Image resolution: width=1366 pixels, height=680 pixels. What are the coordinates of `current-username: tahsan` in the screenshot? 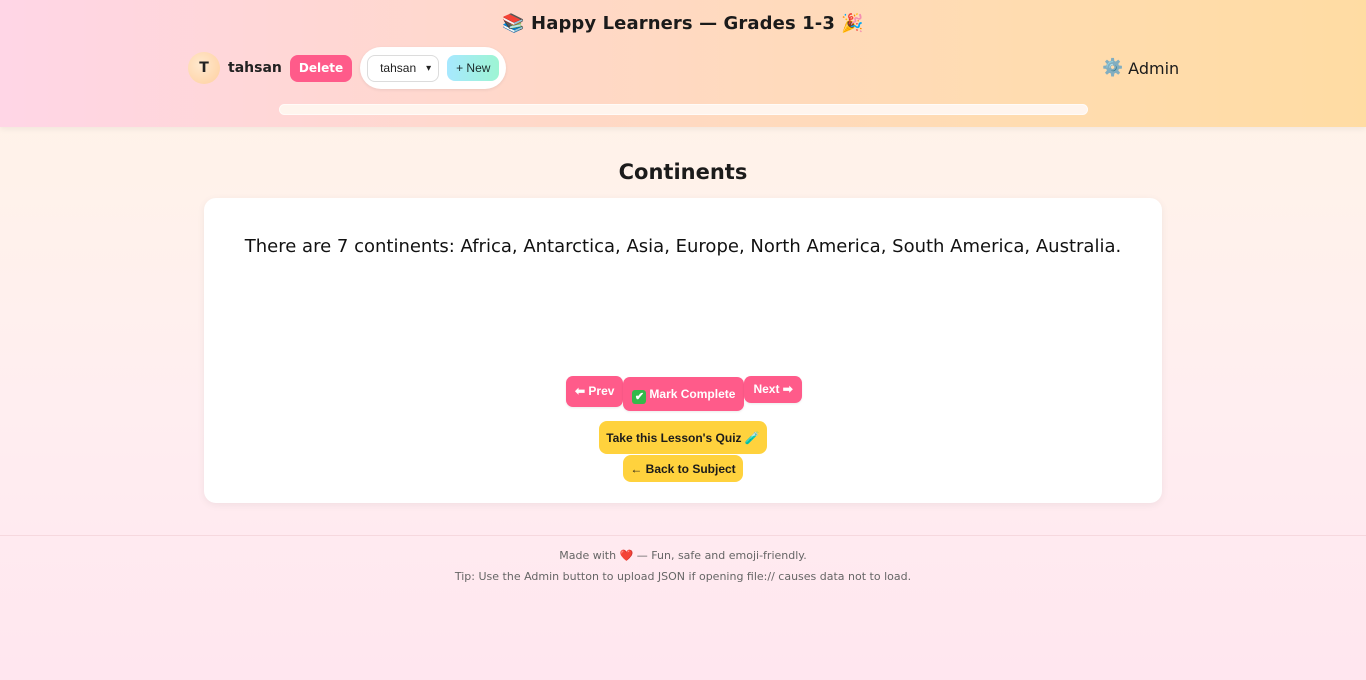 It's located at (255, 68).